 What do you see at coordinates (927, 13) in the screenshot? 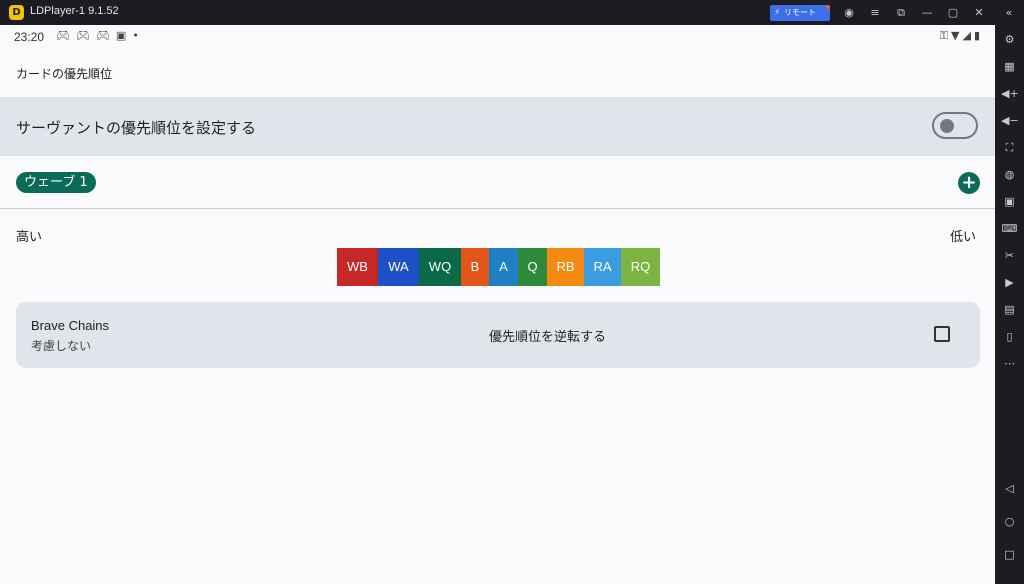
I see `minimize-icon: —` at bounding box center [927, 13].